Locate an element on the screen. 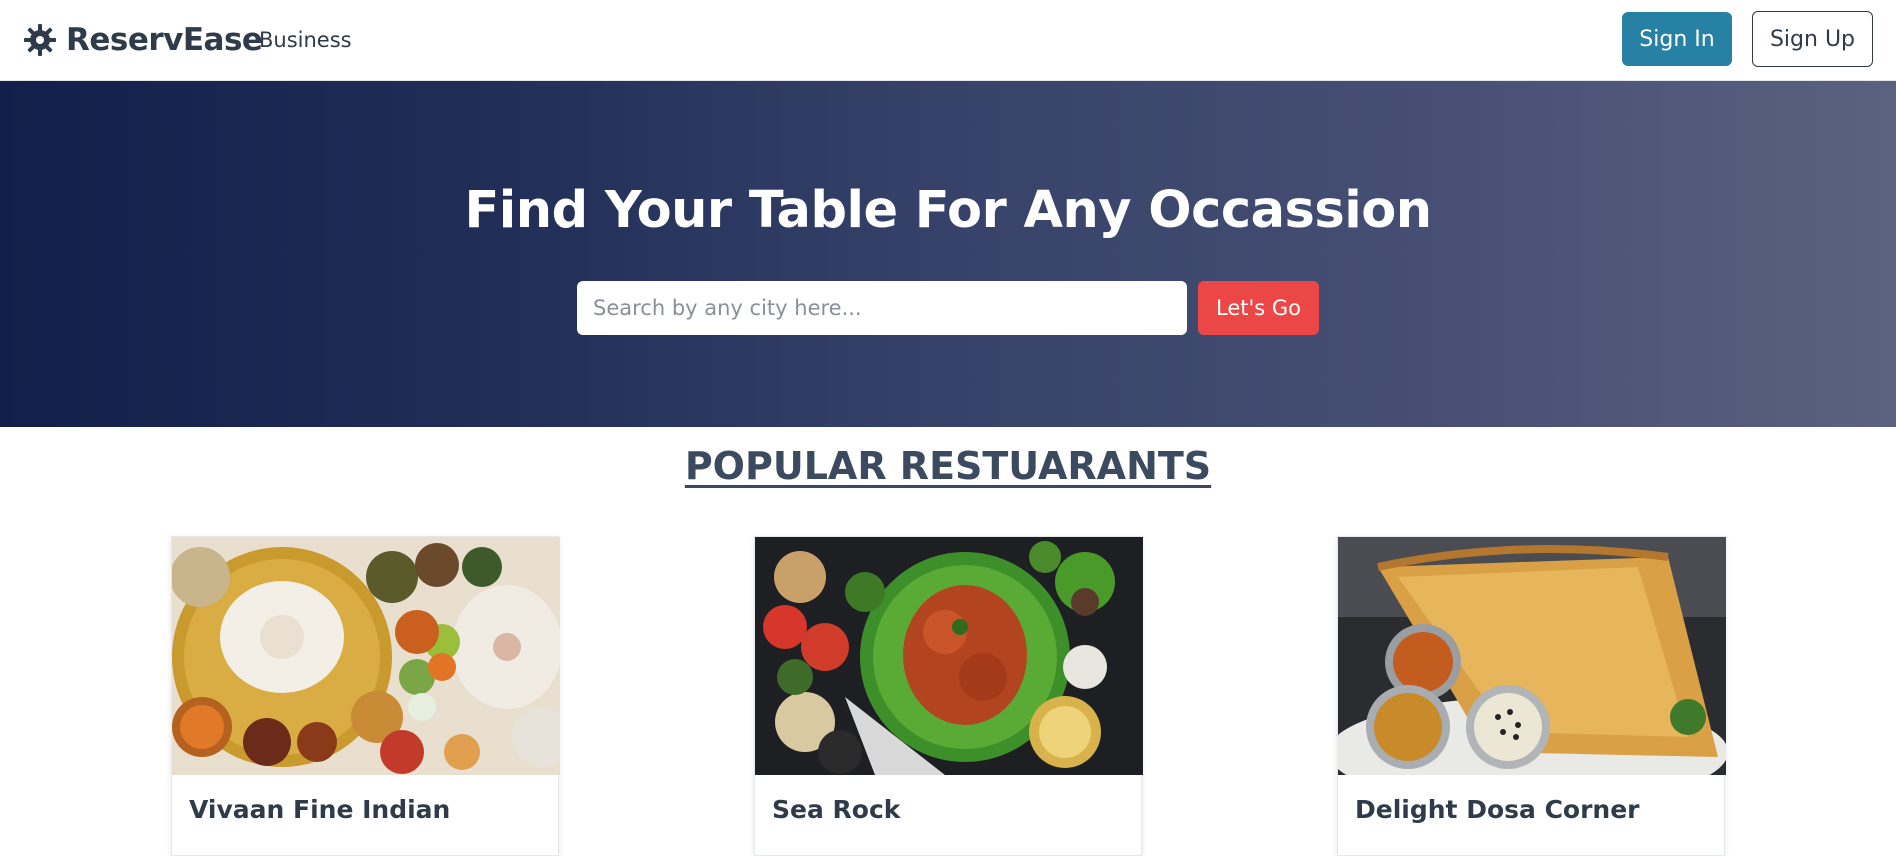 This screenshot has height=856, width=1896. restaurant-card: Sea Rock is located at coordinates (948, 696).